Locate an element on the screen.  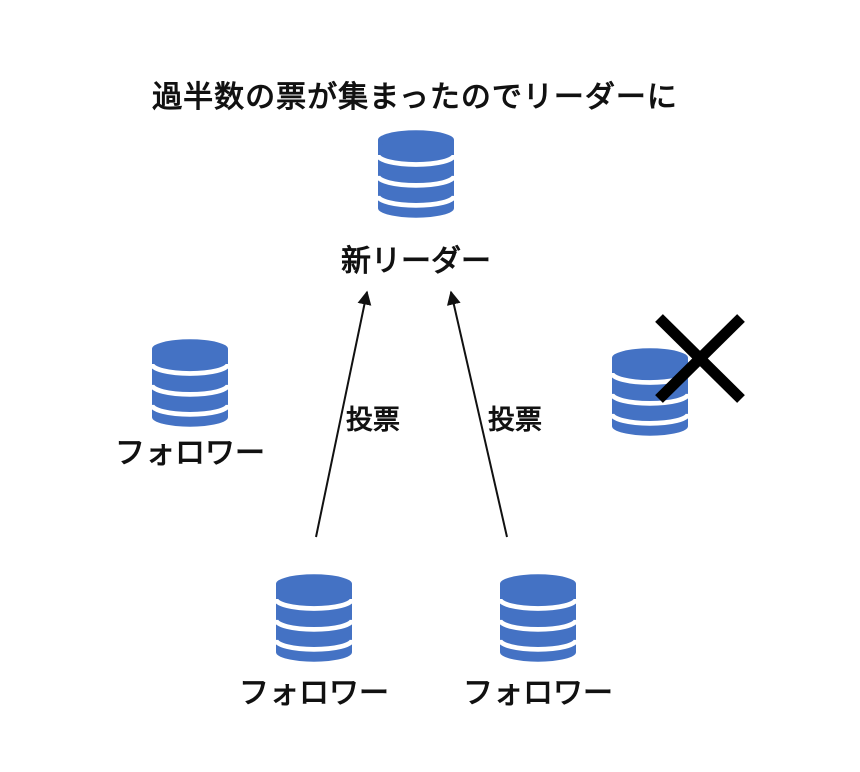
follower-bottom-left-database-icon is located at coordinates (314, 617).